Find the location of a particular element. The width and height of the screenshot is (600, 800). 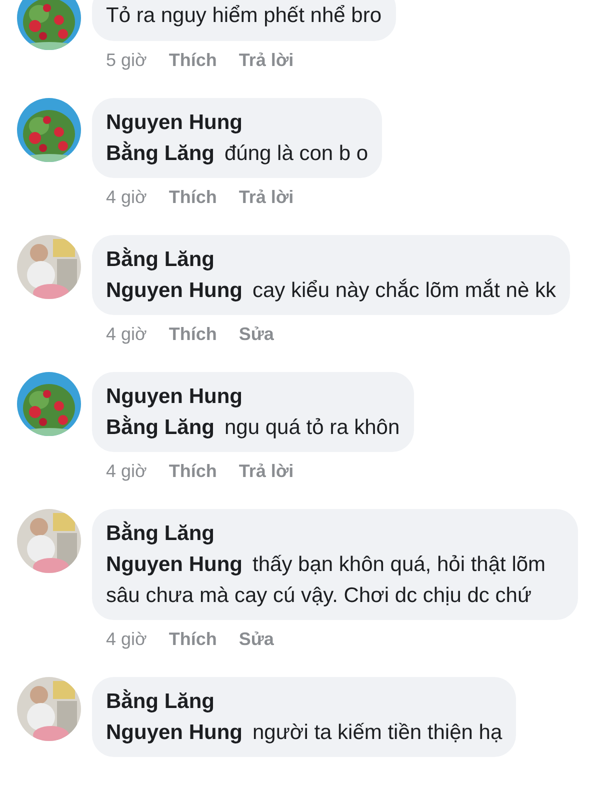

timestamp: 5 giờ is located at coordinates (126, 60).